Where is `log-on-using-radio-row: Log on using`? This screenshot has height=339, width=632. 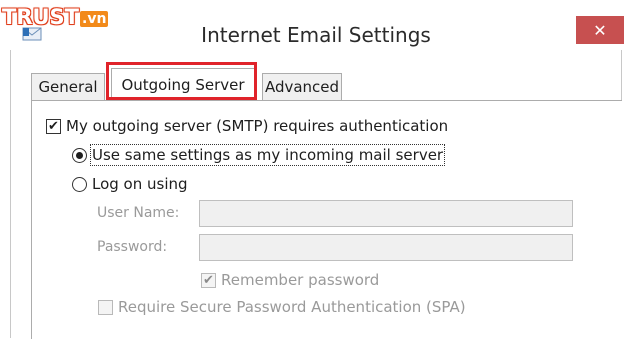 log-on-using-radio-row: Log on using is located at coordinates (130, 184).